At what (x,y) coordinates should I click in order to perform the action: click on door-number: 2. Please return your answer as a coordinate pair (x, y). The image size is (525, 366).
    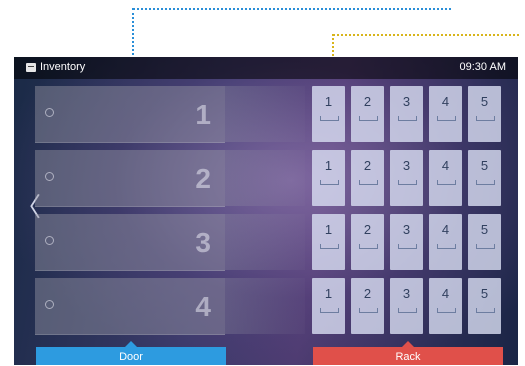
    Looking at the image, I should click on (203, 178).